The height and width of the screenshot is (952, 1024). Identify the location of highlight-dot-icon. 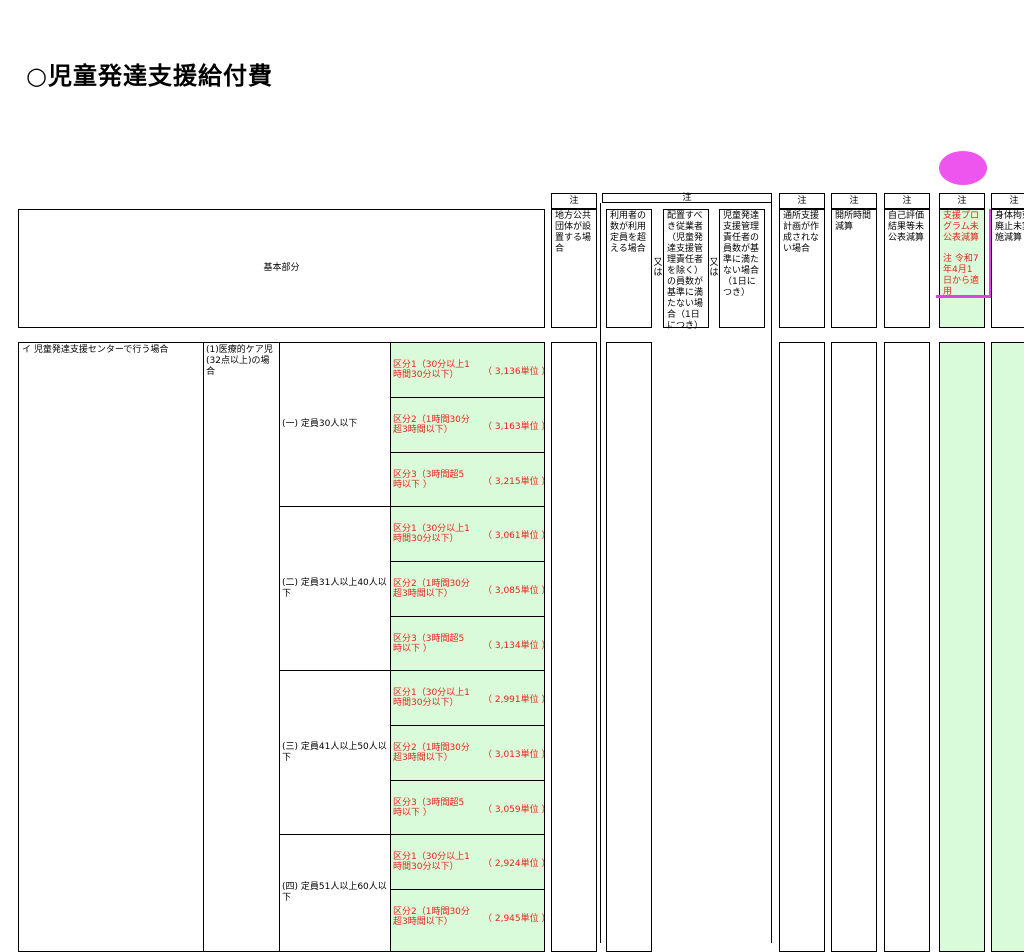
(963, 168).